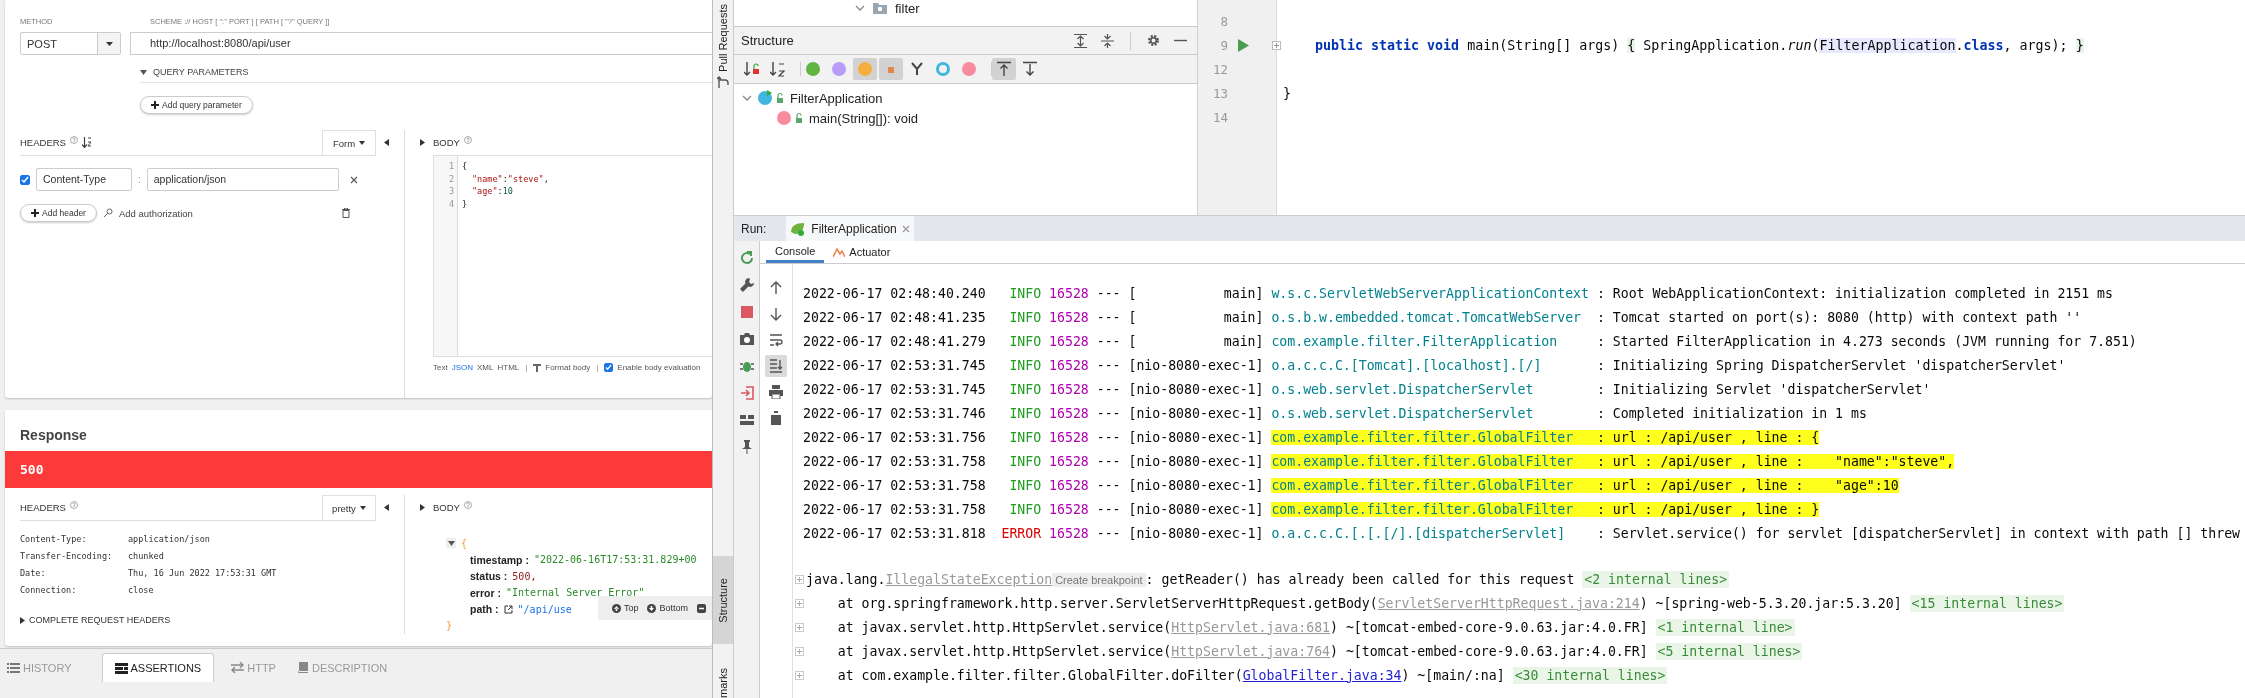 This screenshot has width=2245, height=698. What do you see at coordinates (723, 678) in the screenshot?
I see `tool-window-tab: marks` at bounding box center [723, 678].